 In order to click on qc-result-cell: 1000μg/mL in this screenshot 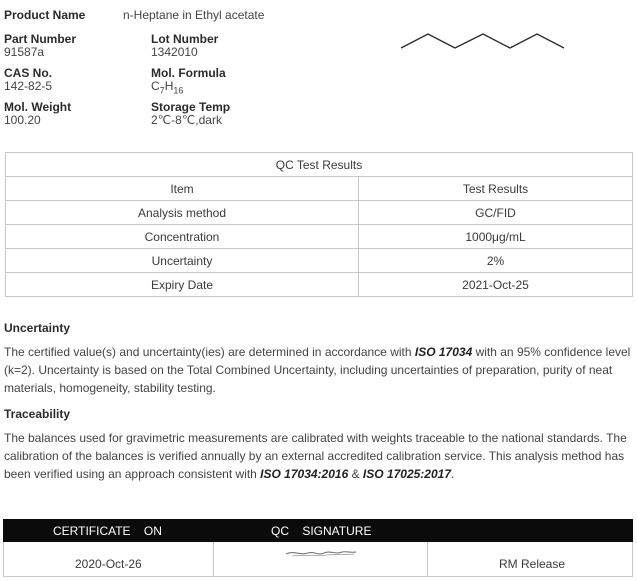, I will do `click(495, 236)`.